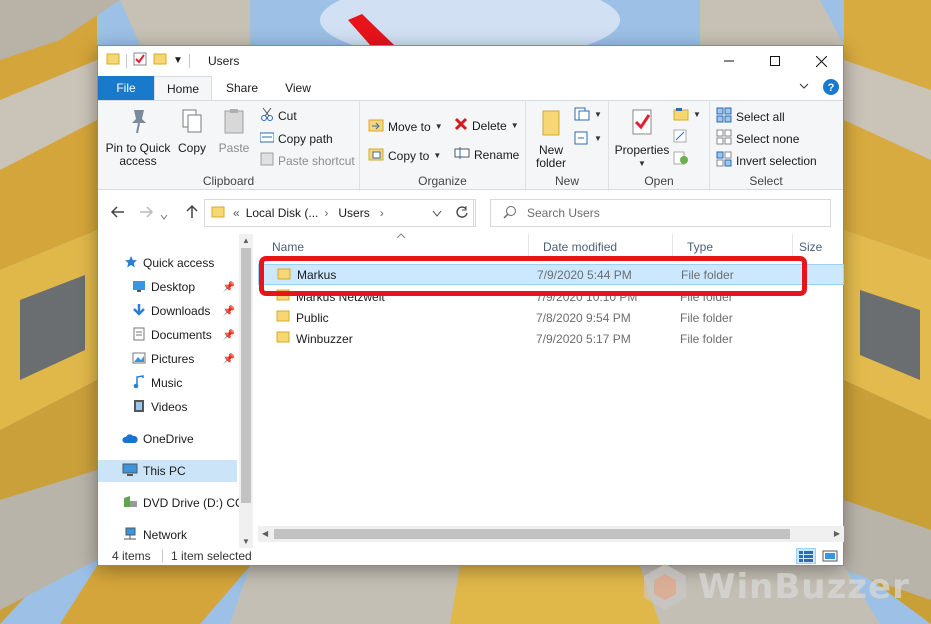  Describe the element at coordinates (167, 311) in the screenshot. I see `nav-item-downloads: Downloads 📌` at that location.